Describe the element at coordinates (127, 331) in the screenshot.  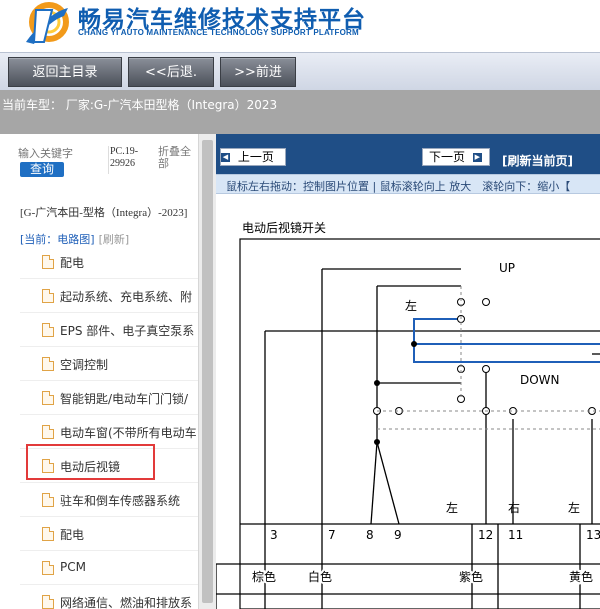
I see `tree-item-label: EPS 部件、电子真空泵系` at that location.